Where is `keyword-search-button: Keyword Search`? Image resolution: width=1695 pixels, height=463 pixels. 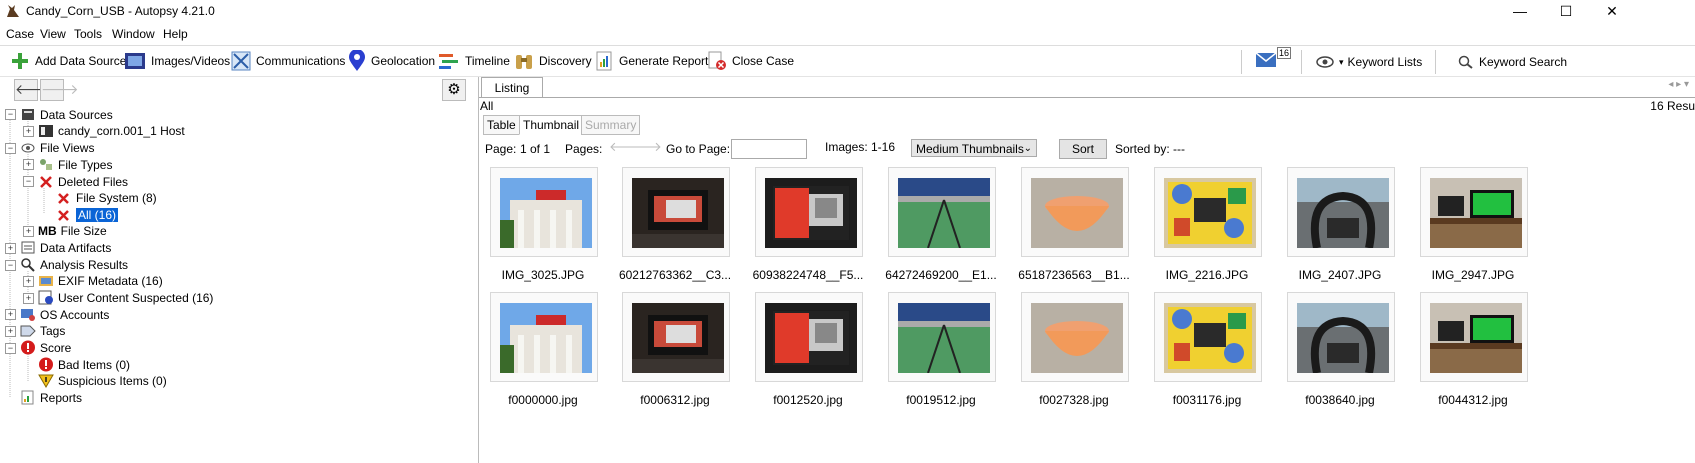
keyword-search-button: Keyword Search is located at coordinates (1512, 62).